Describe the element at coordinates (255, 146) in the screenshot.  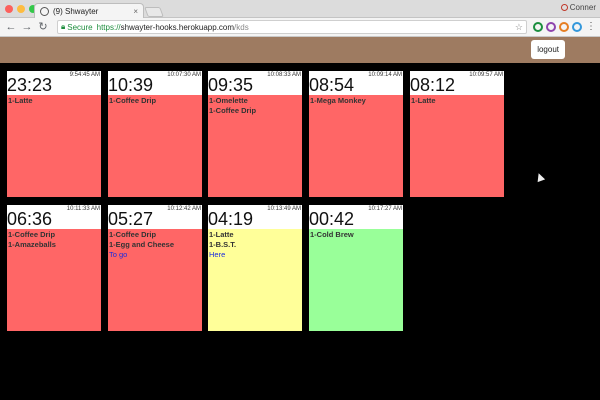
I see `ticket-body: 1-Omelette 1-Coffee Drip` at that location.